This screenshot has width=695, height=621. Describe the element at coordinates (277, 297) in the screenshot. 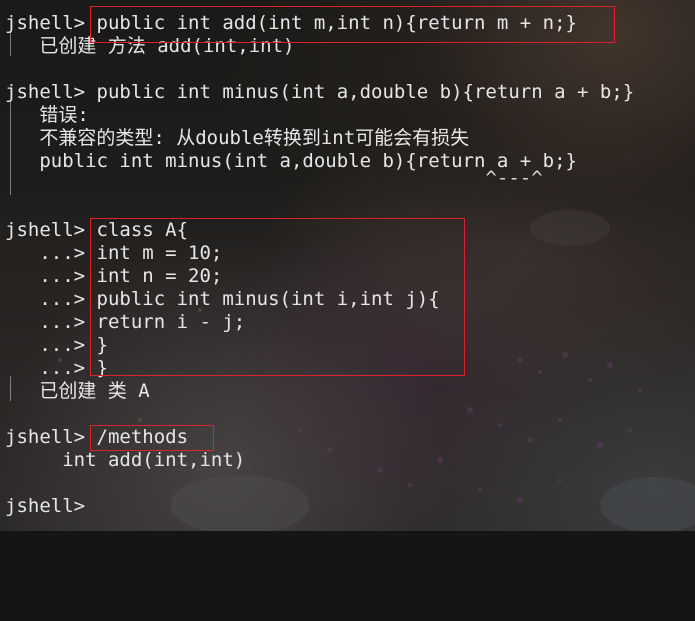

I see `highlight-box-class` at that location.